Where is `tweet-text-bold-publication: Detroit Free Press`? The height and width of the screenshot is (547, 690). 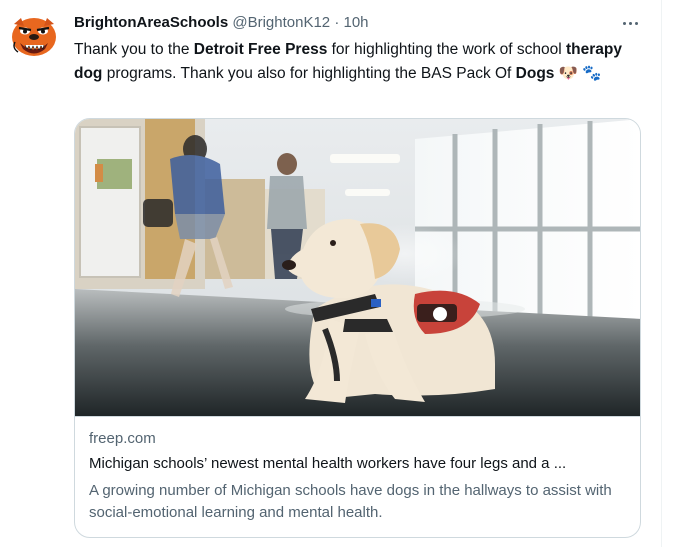
tweet-text-bold-publication: Detroit Free Press is located at coordinates (260, 49).